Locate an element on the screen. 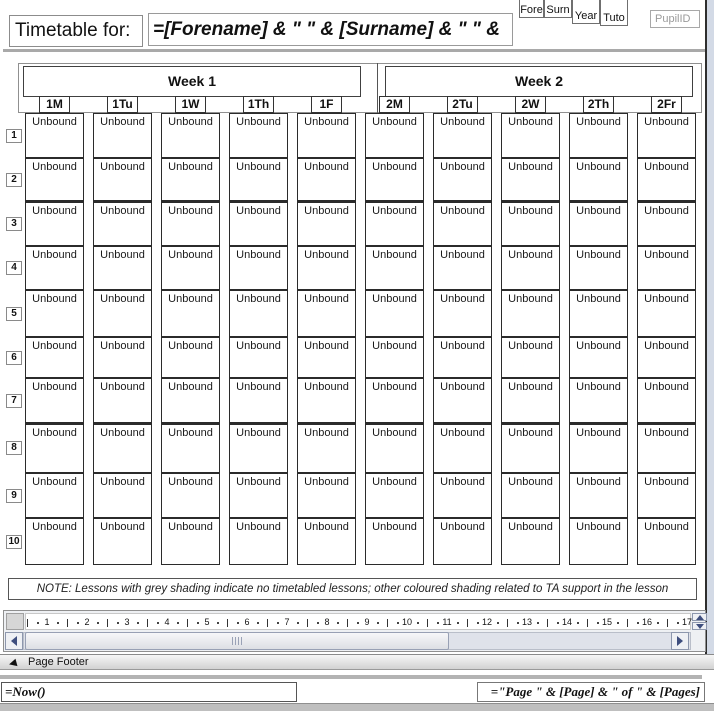 This screenshot has width=714, height=711. row-number-label: 10 is located at coordinates (14, 542).